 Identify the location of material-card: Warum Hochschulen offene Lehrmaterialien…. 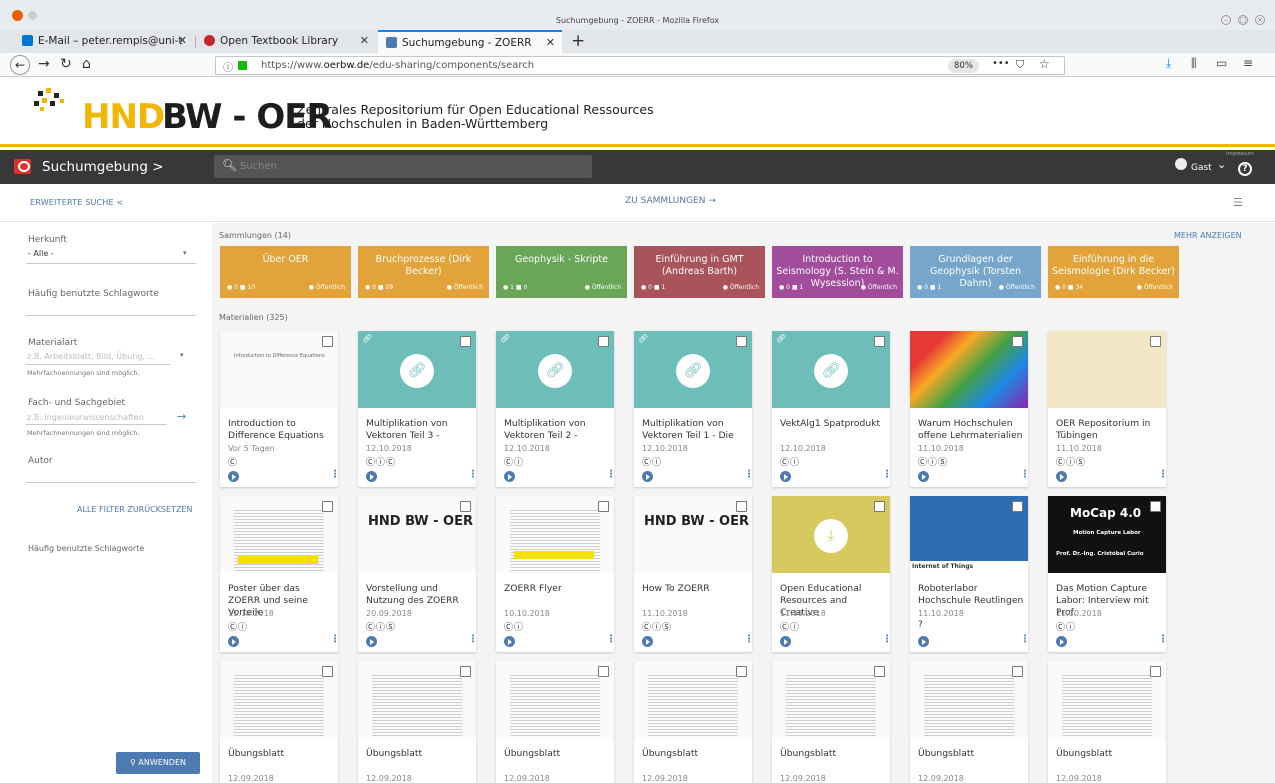
(970, 409).